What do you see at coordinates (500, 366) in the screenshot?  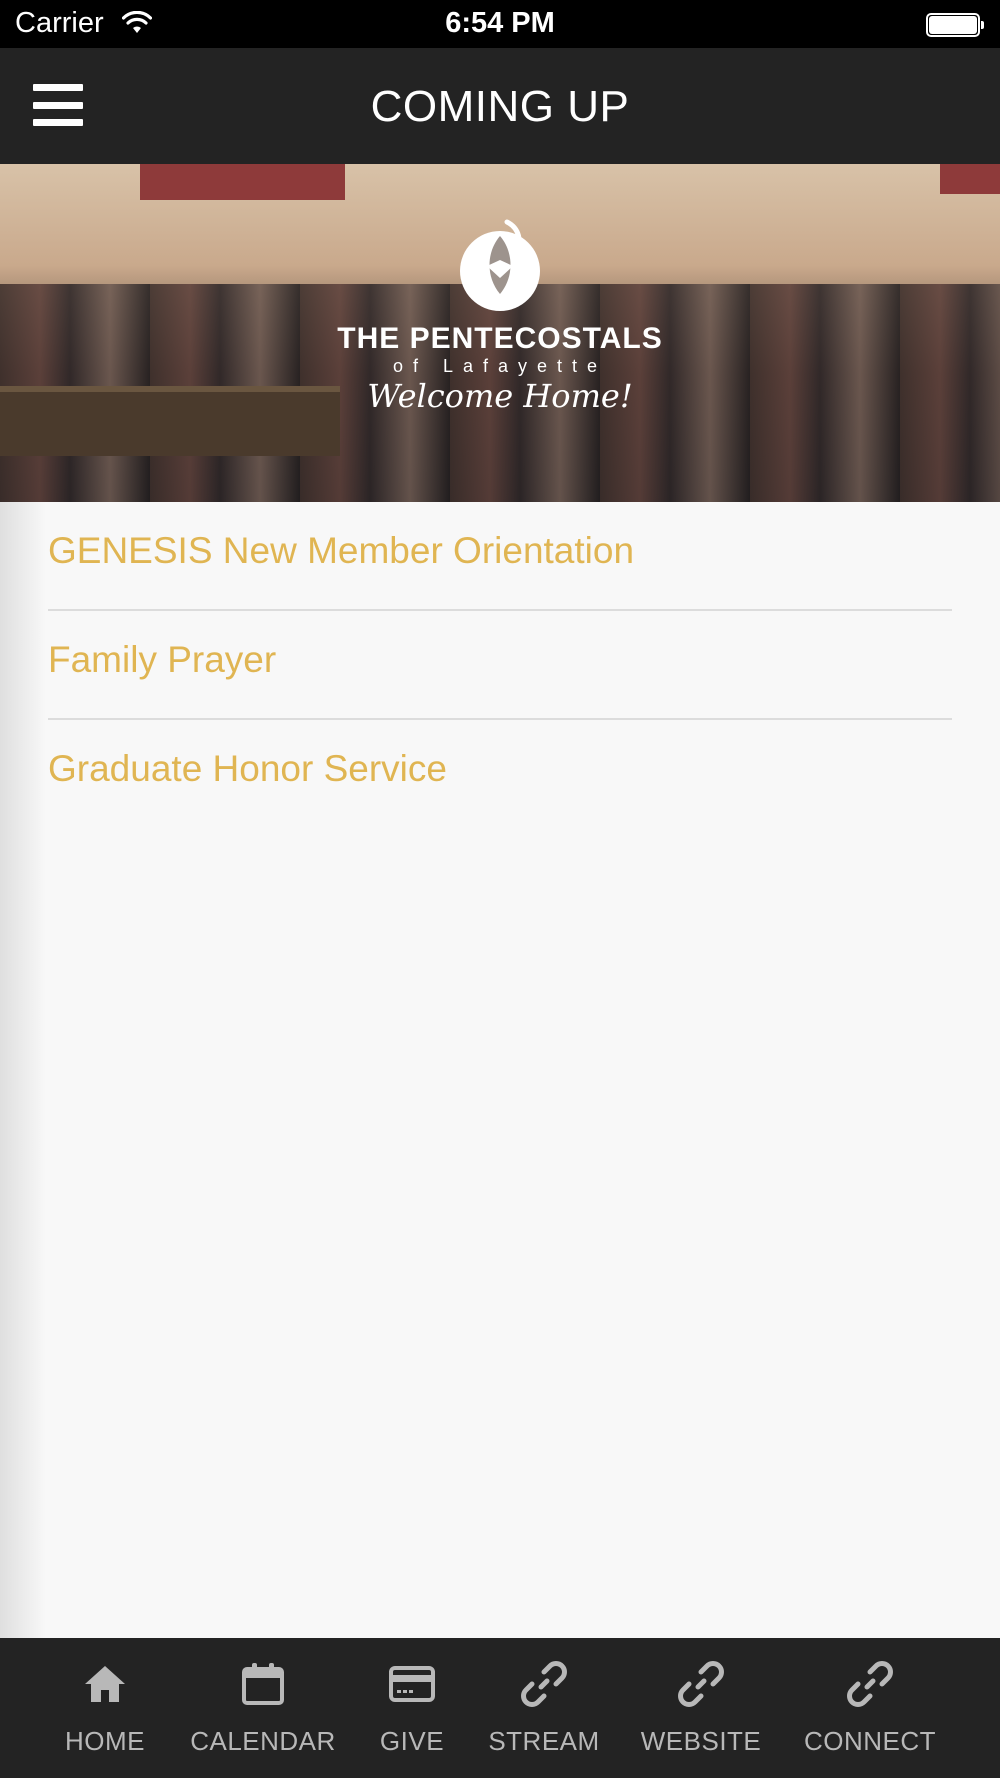 I see `logo-subtitle: of Lafayette` at bounding box center [500, 366].